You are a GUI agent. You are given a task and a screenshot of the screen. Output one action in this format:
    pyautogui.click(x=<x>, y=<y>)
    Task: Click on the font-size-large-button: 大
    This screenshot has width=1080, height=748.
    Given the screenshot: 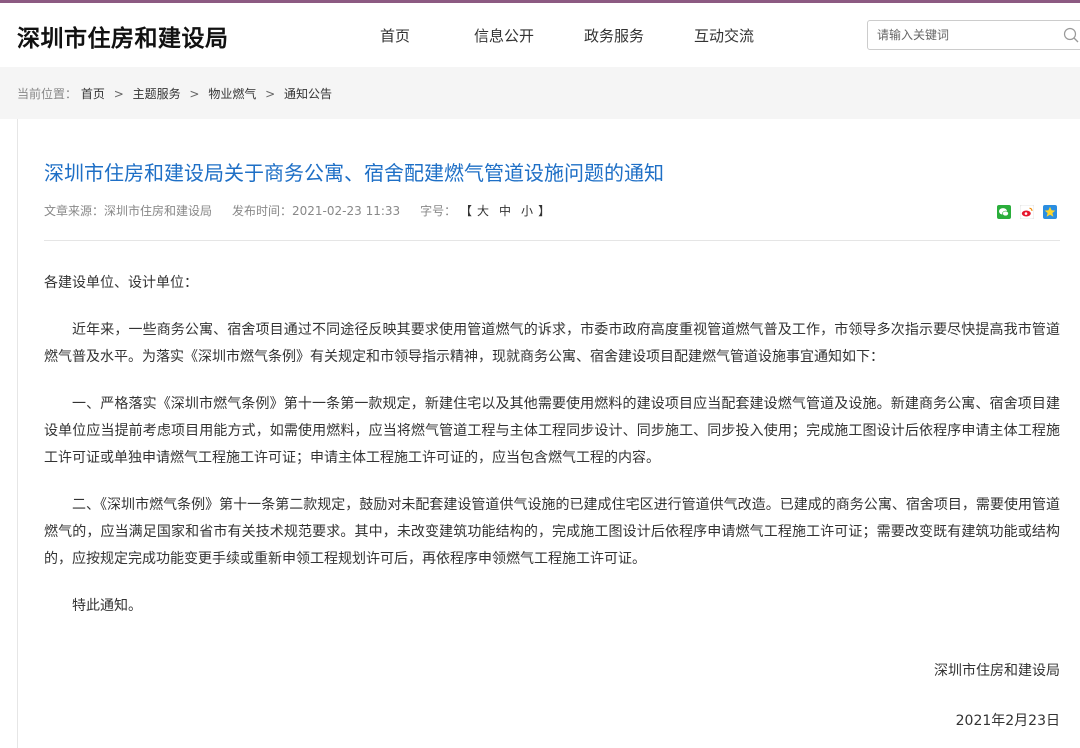 What is the action you would take?
    pyautogui.click(x=483, y=211)
    